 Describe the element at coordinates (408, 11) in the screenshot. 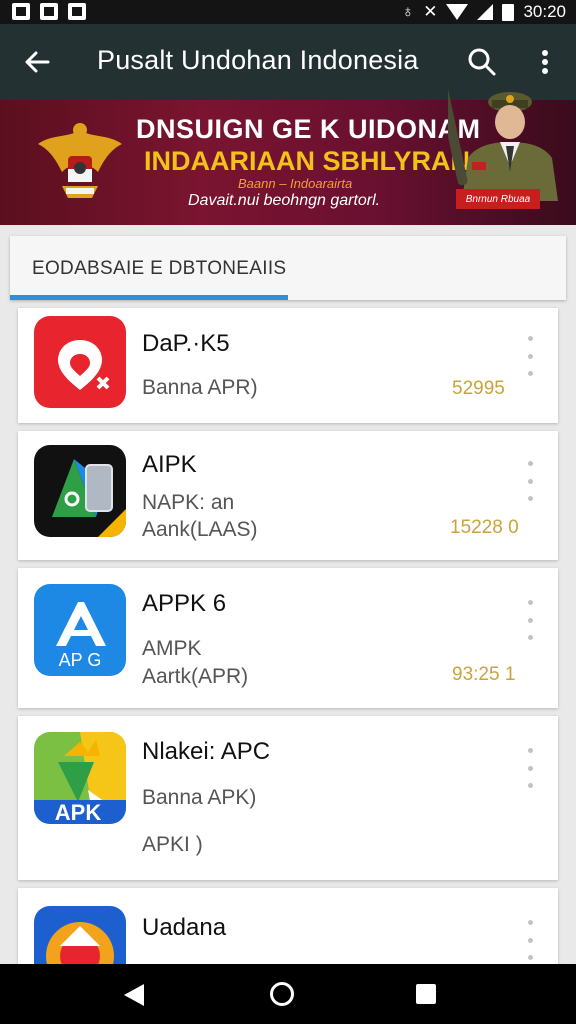

I see `data-saver-icon: ♁` at that location.